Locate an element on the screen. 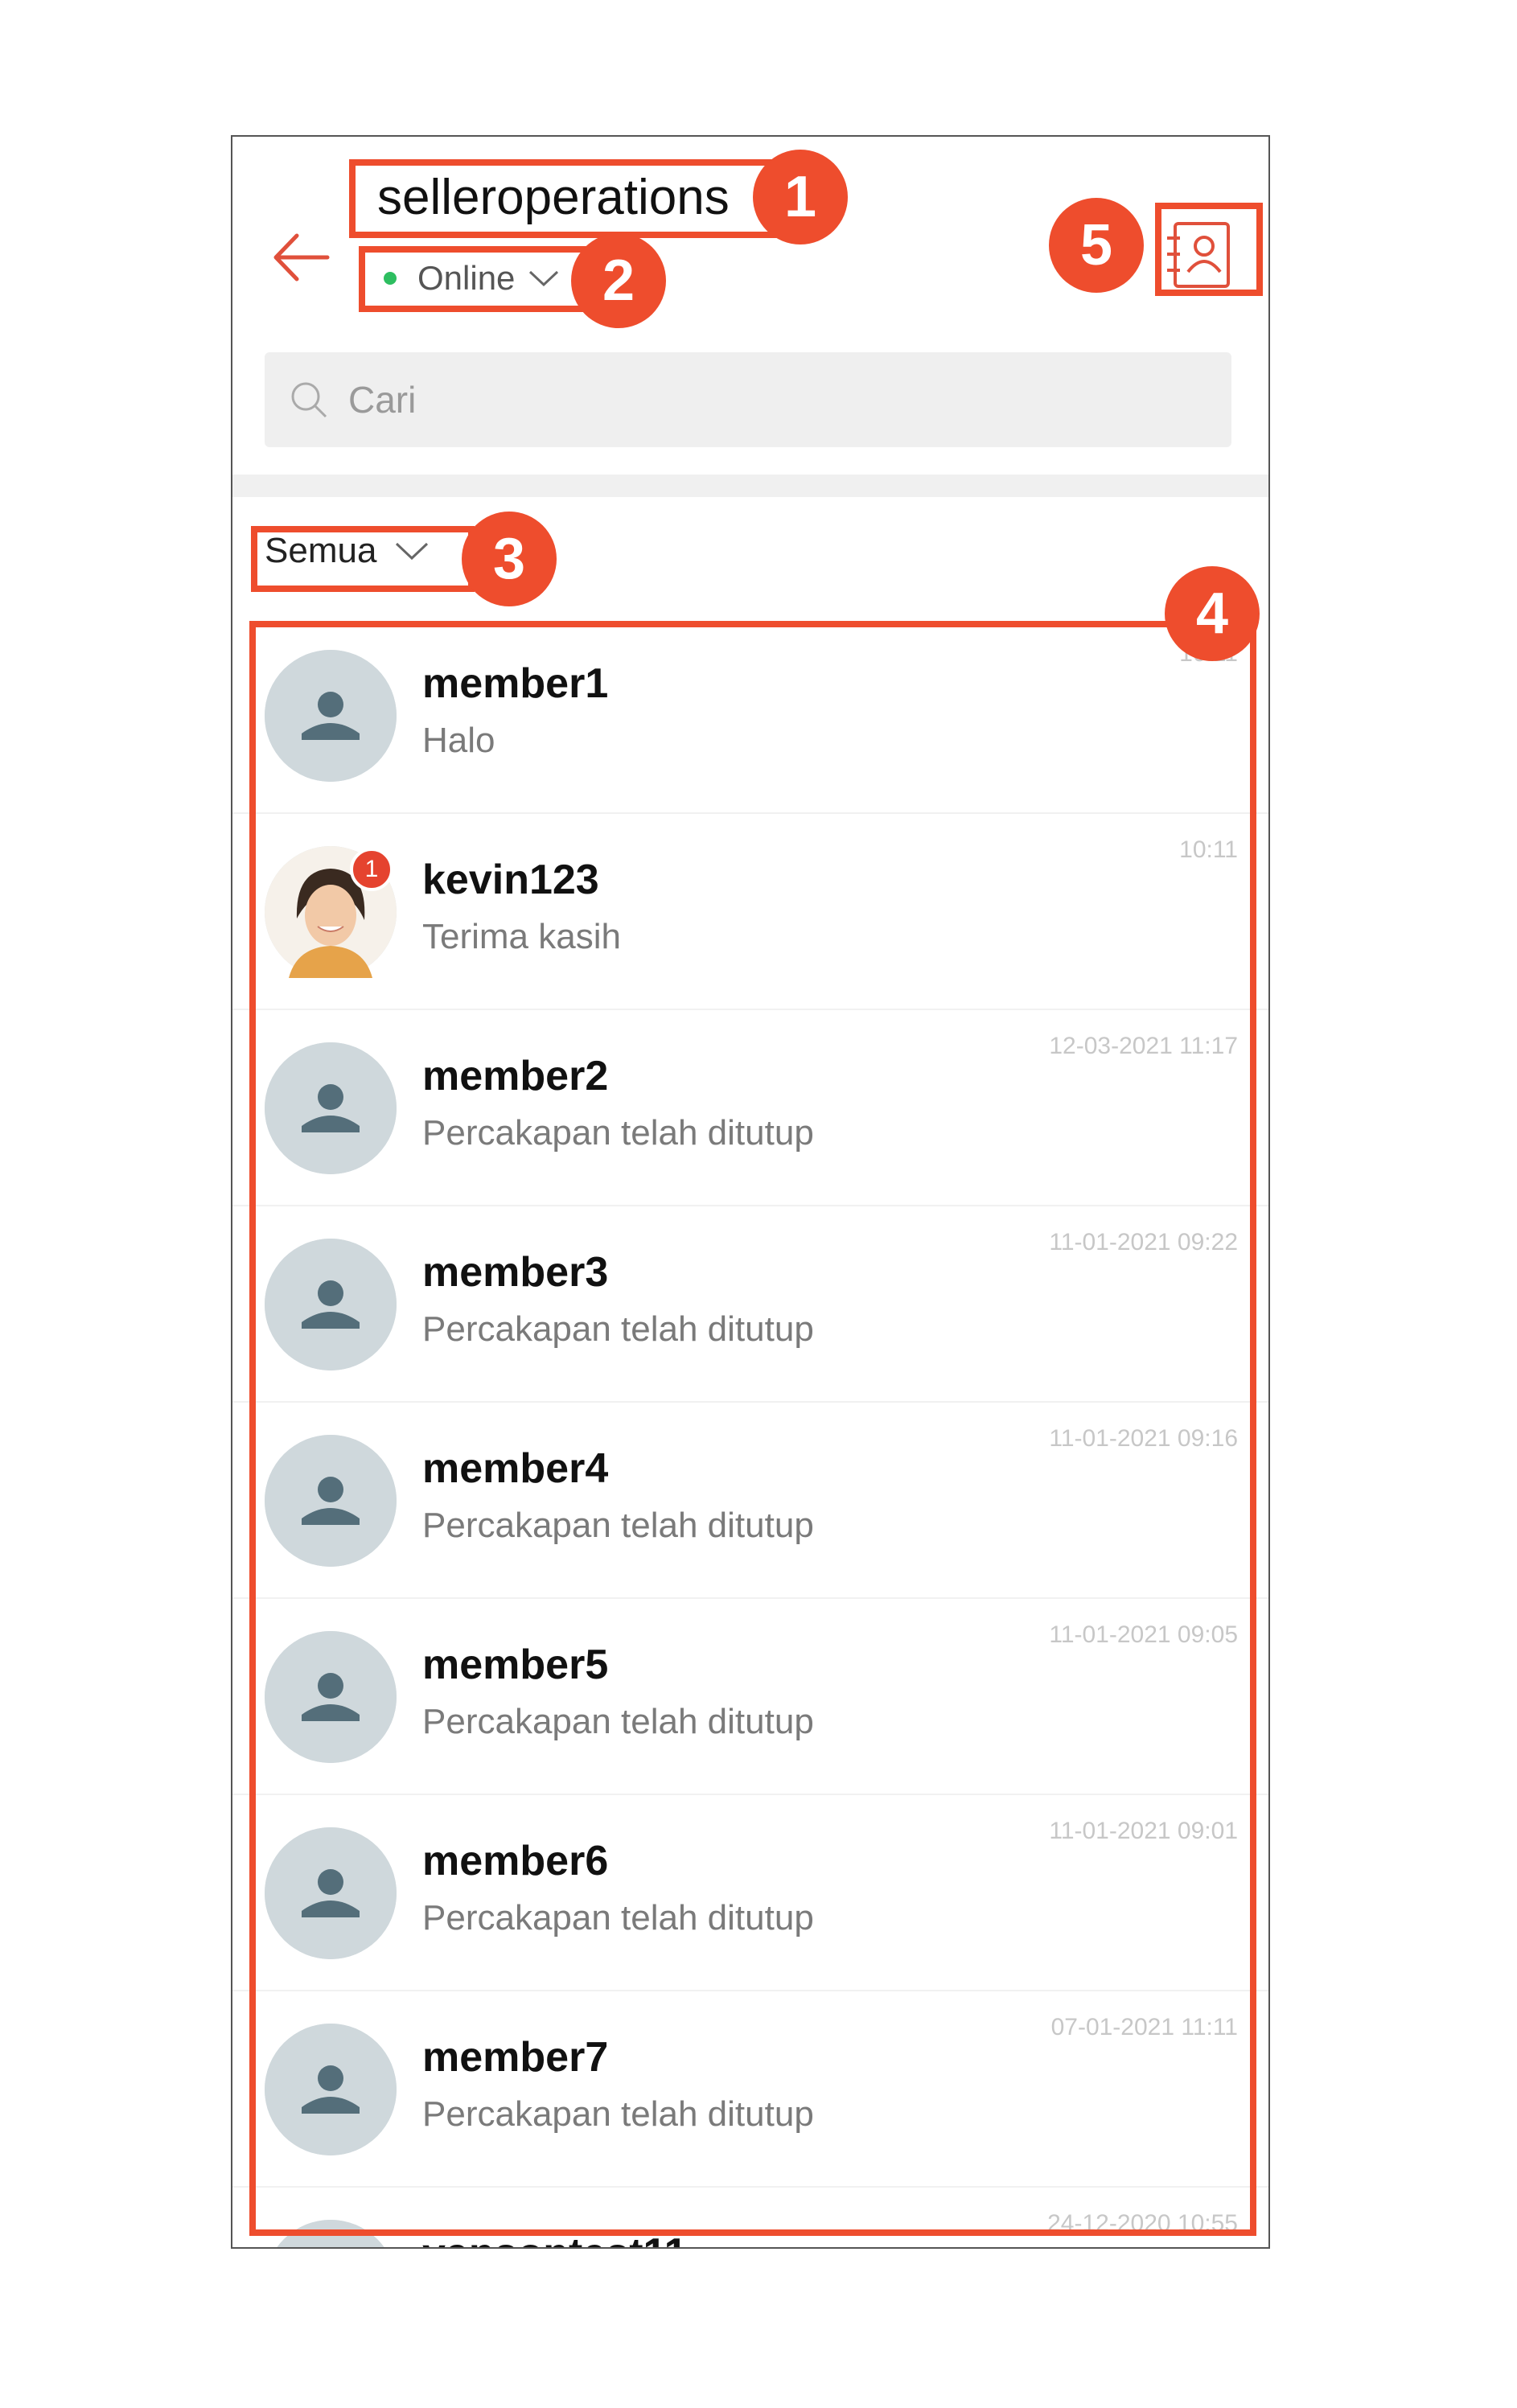 Image resolution: width=1517 pixels, height=2408 pixels. annotation-badge-5: 5 is located at coordinates (1096, 245).